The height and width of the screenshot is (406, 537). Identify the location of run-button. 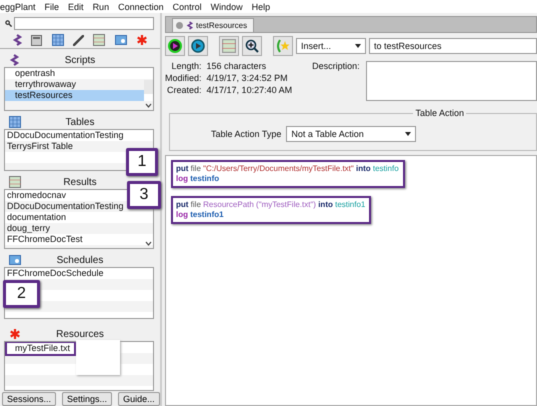
(175, 46).